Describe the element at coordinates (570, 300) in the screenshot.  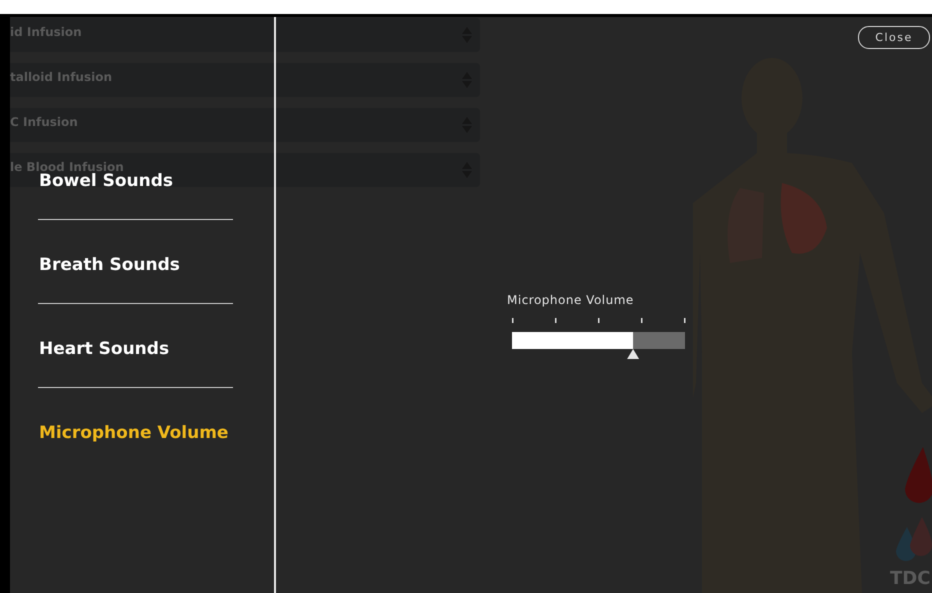
I see `slider-label: Microphone Volume` at that location.